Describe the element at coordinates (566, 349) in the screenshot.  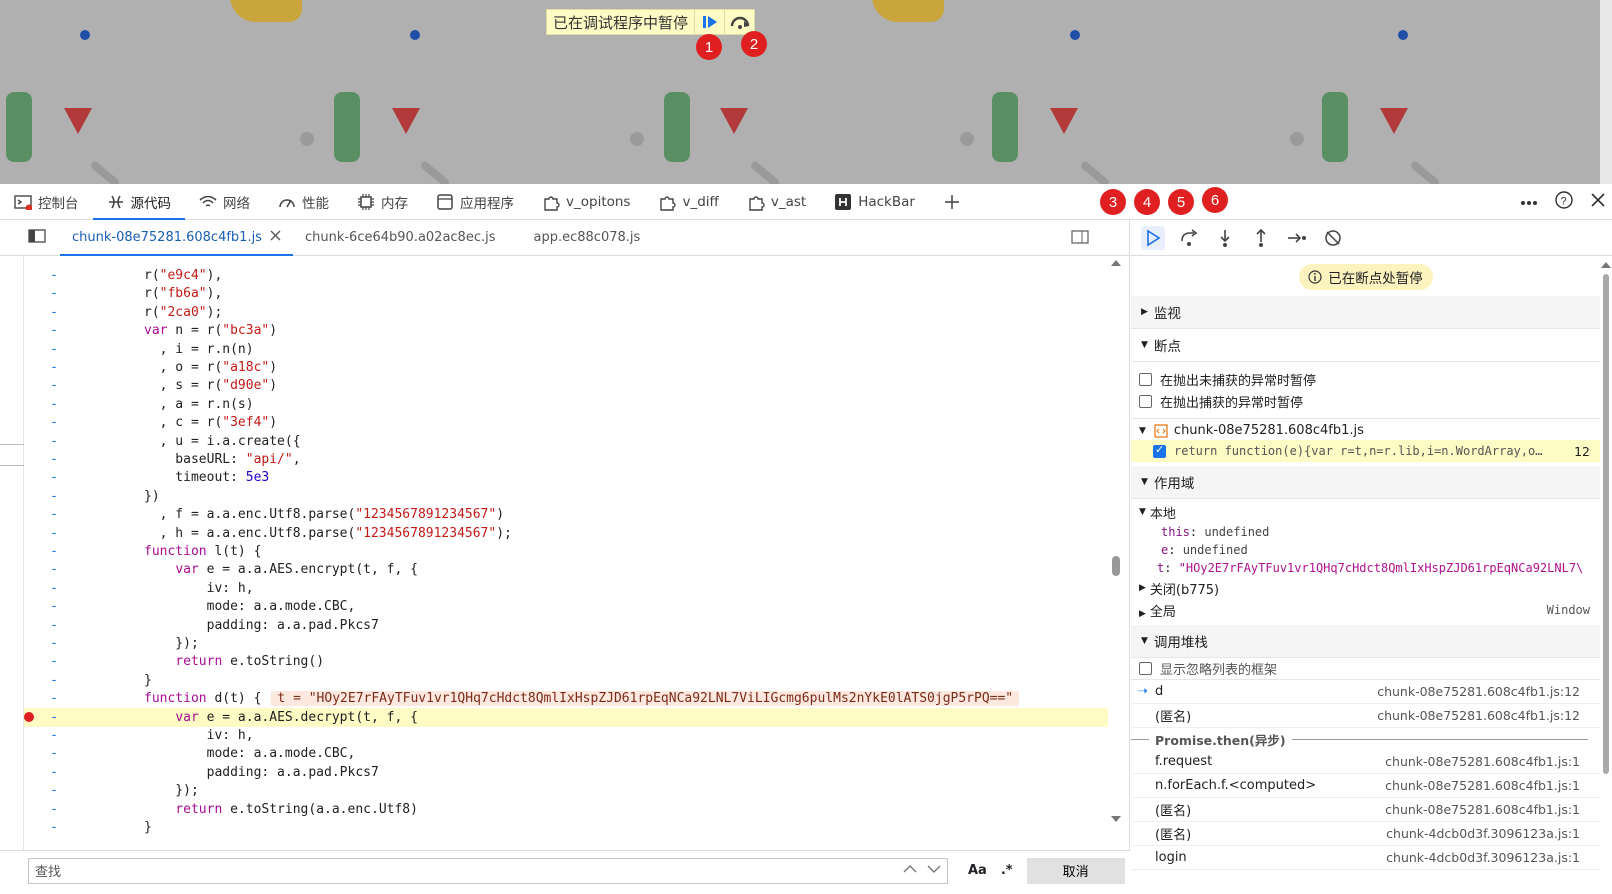
I see `code-line: - , i = r.n(n)` at that location.